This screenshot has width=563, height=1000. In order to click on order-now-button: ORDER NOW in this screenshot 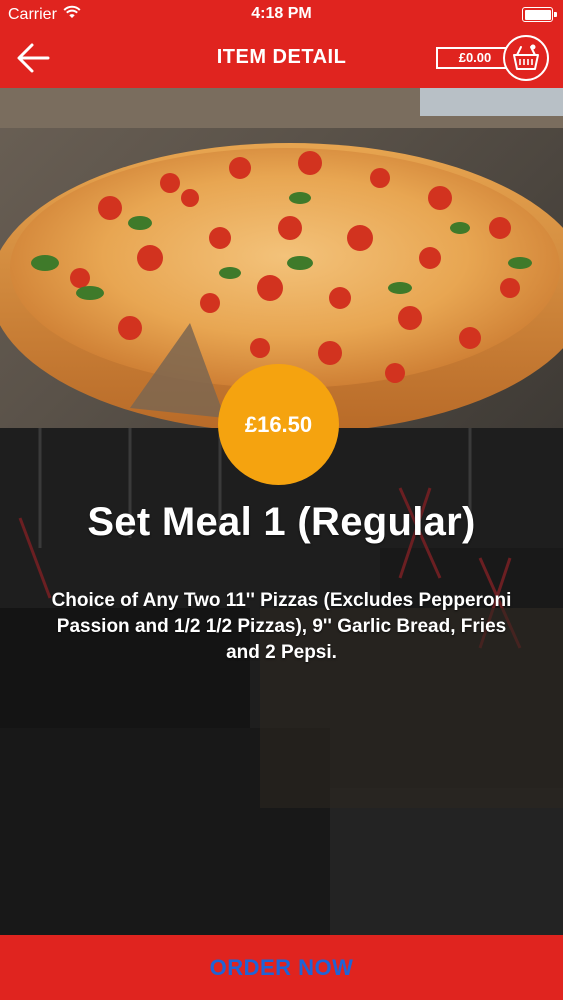, I will do `click(281, 967)`.